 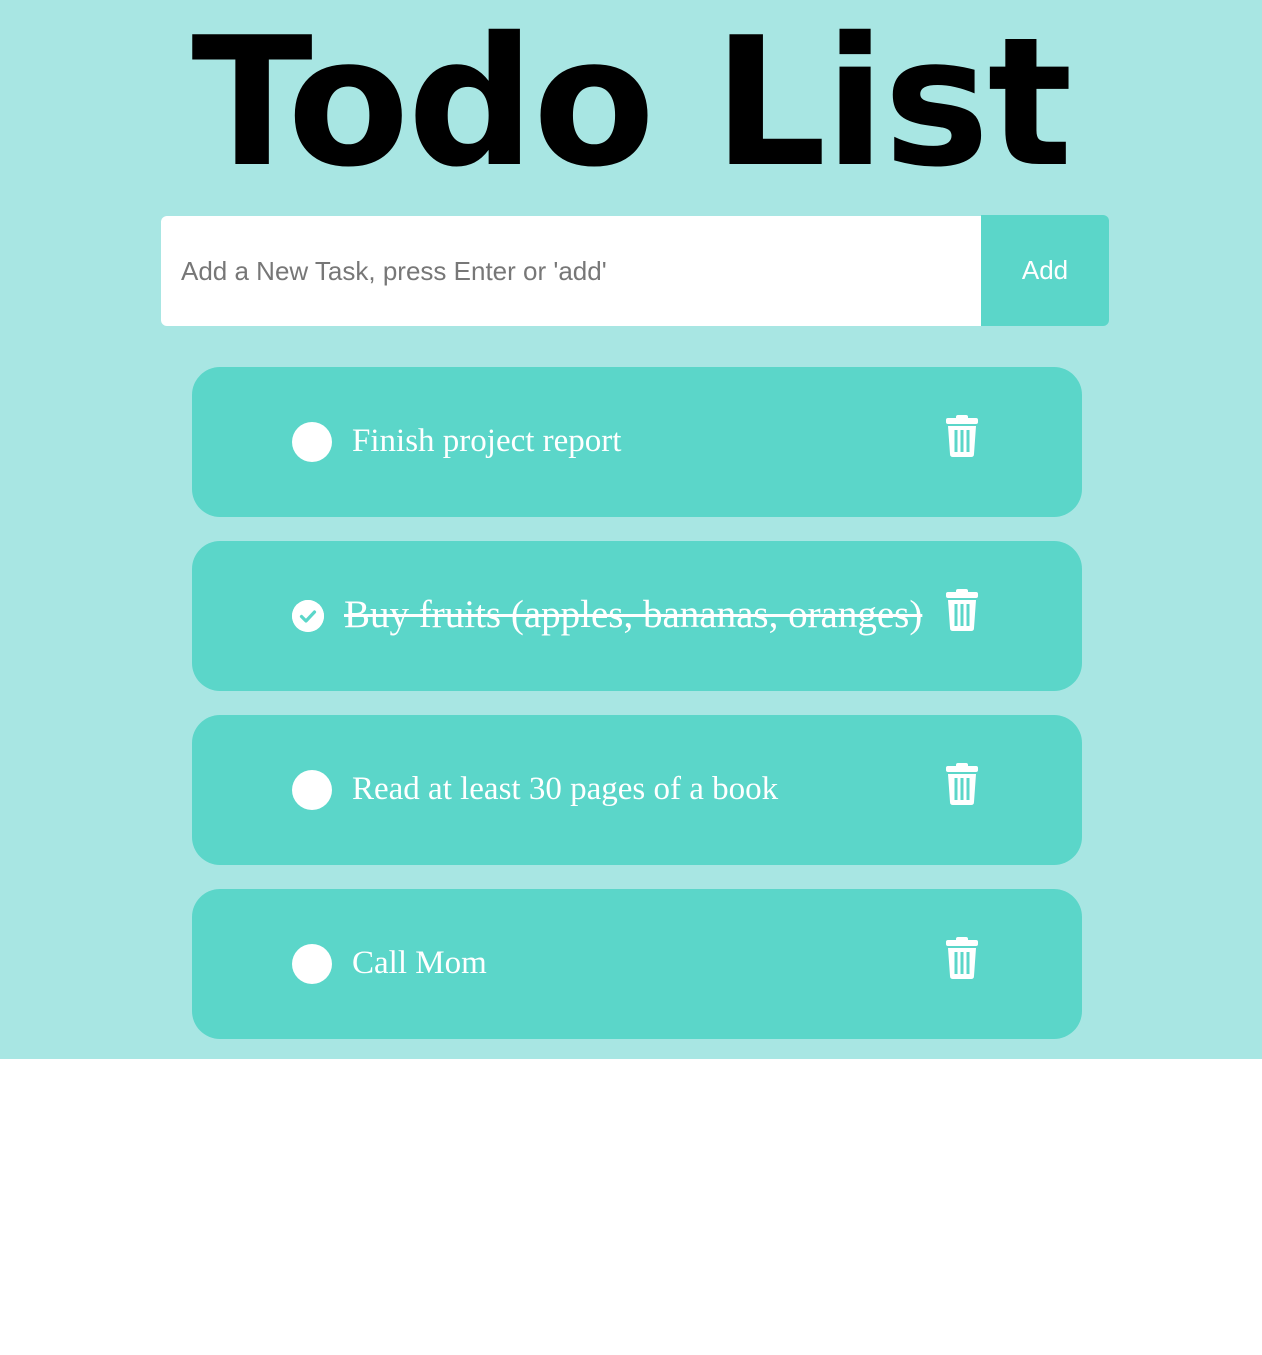 What do you see at coordinates (637, 964) in the screenshot?
I see `task-item: Call Mom` at bounding box center [637, 964].